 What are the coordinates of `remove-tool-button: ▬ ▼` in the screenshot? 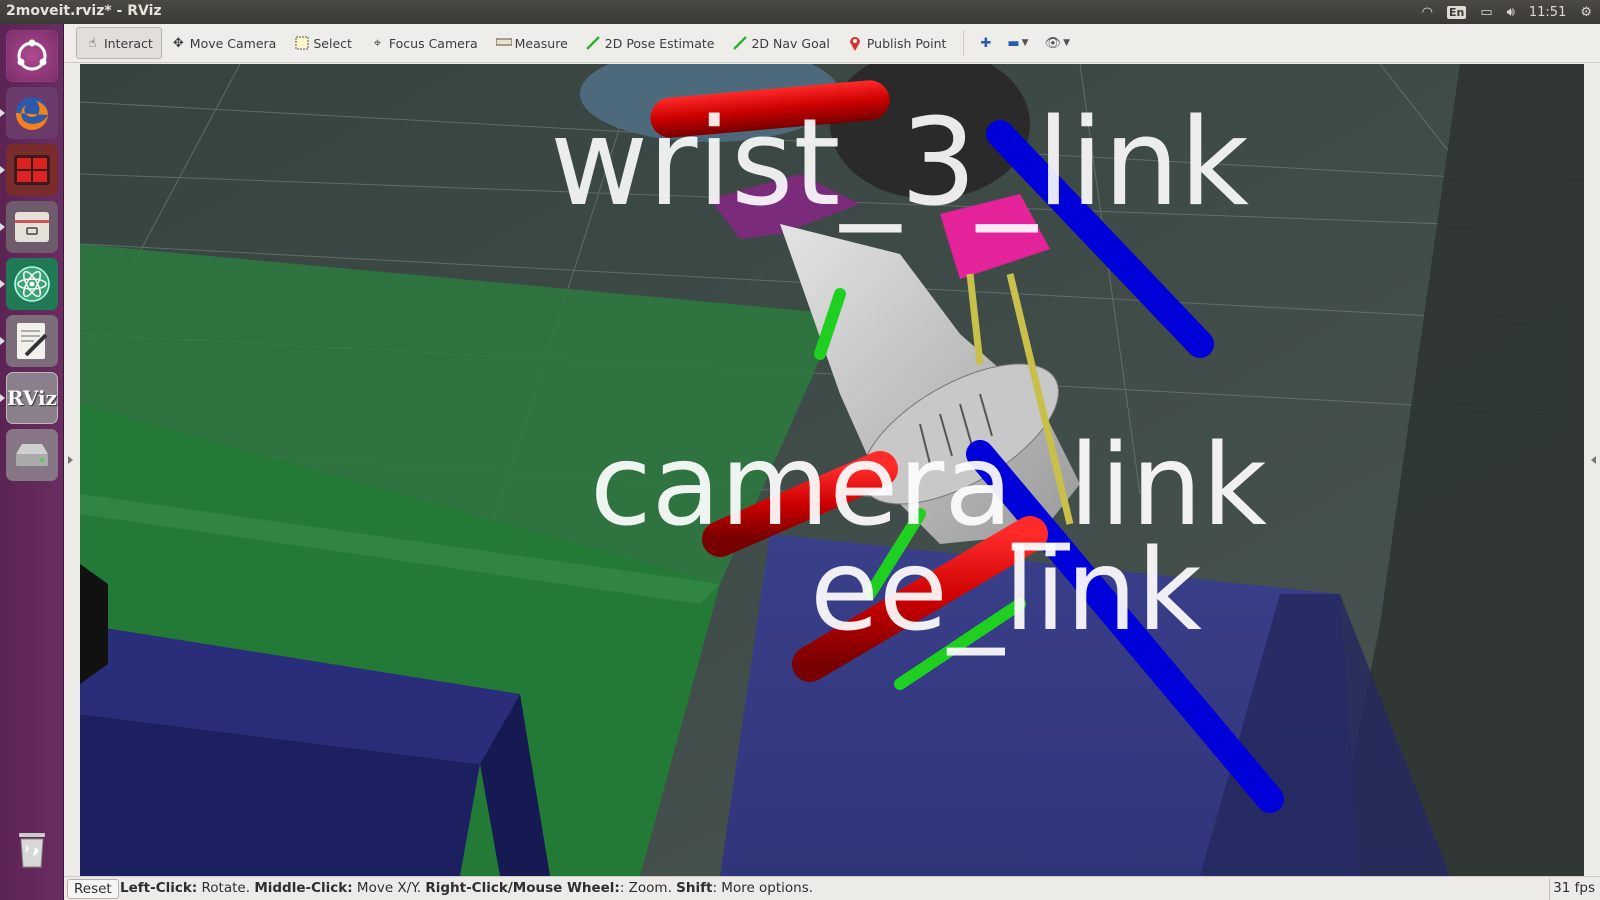 It's located at (1017, 43).